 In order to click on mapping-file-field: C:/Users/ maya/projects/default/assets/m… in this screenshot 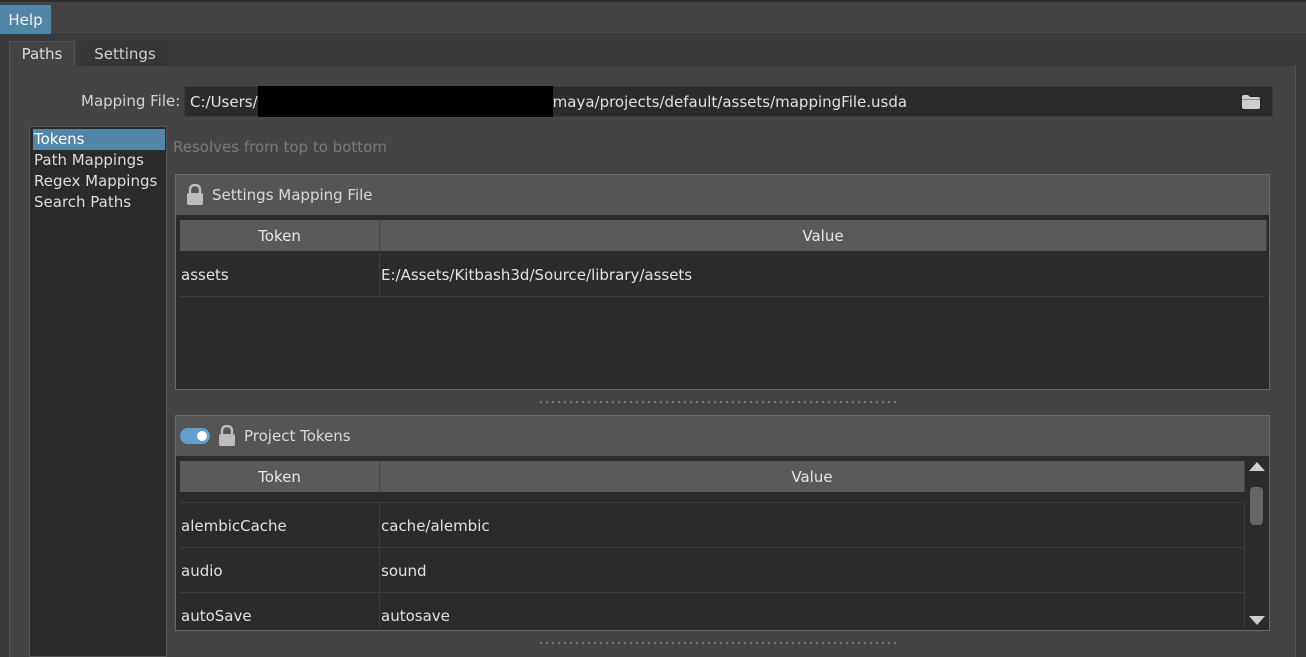, I will do `click(728, 101)`.